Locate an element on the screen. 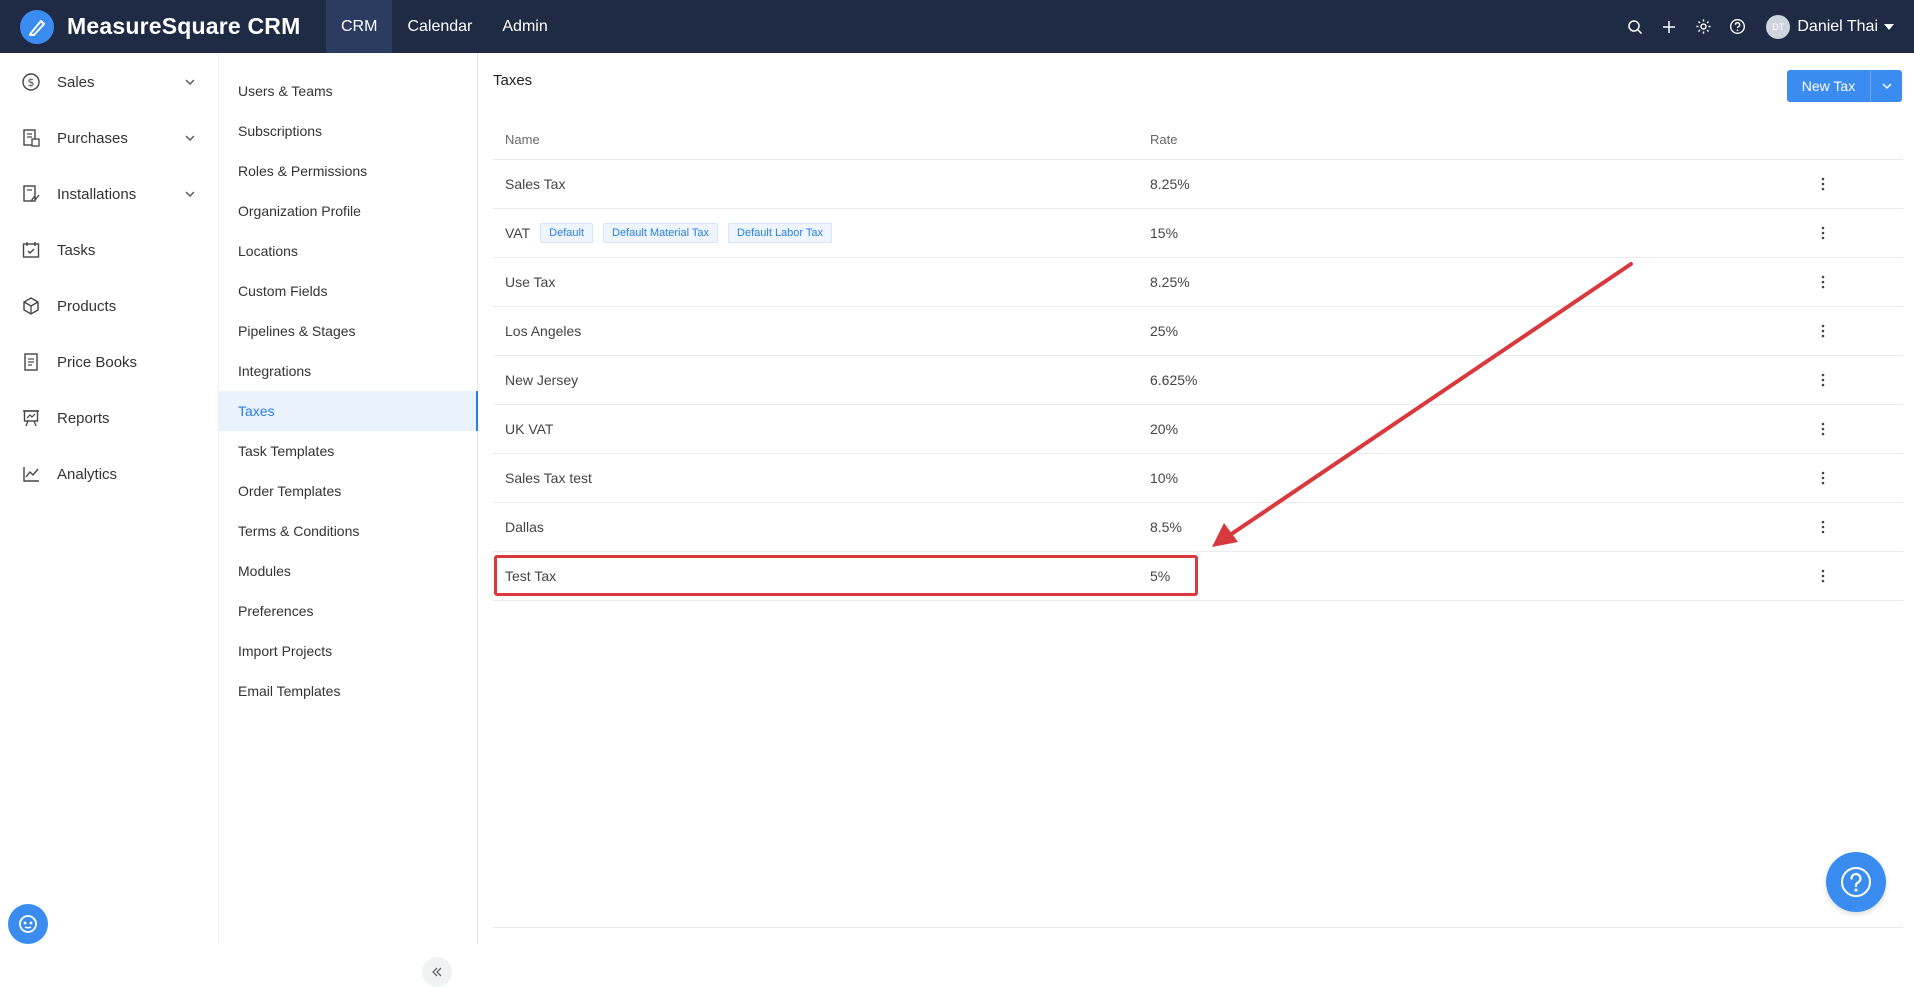  line-chart-icon is located at coordinates (31, 474).